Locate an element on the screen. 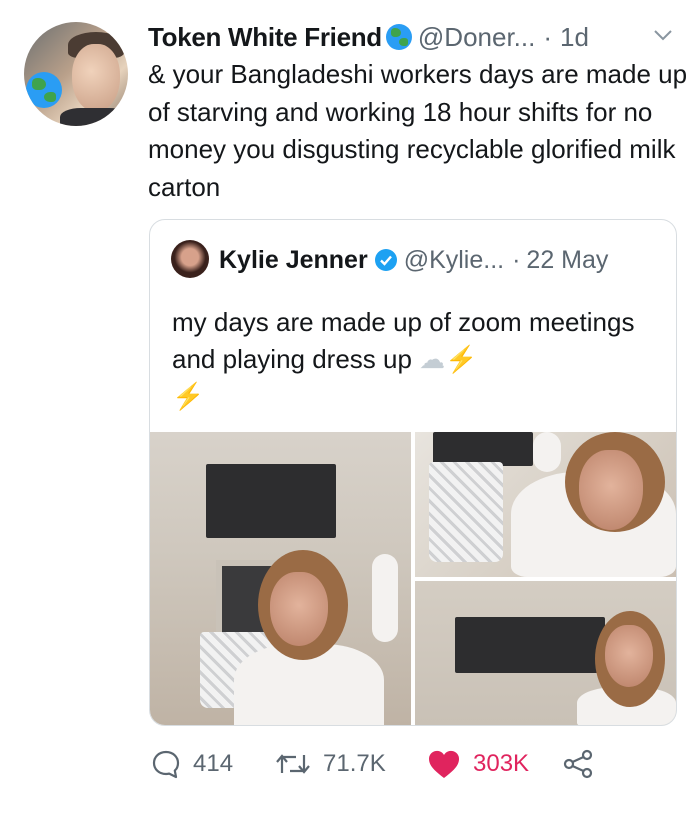 The width and height of the screenshot is (700, 813). retweet-button: 71.7K is located at coordinates (329, 764).